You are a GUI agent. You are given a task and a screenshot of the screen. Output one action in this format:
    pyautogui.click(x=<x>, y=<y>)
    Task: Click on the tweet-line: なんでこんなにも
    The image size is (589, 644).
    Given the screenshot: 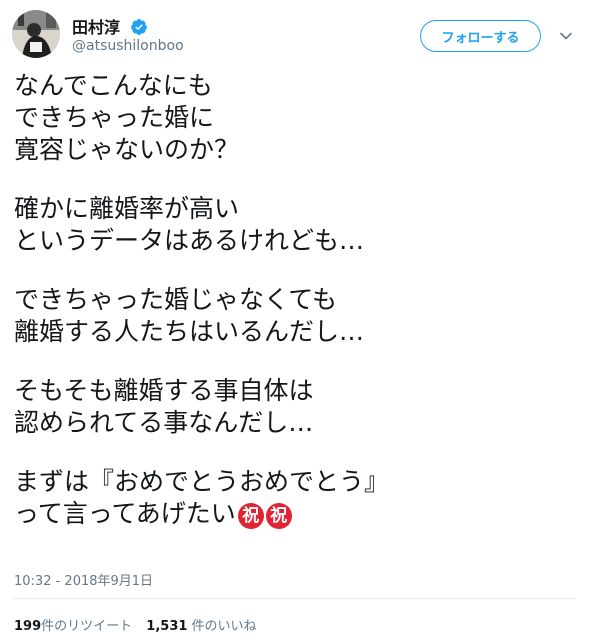 What is the action you would take?
    pyautogui.click(x=113, y=85)
    